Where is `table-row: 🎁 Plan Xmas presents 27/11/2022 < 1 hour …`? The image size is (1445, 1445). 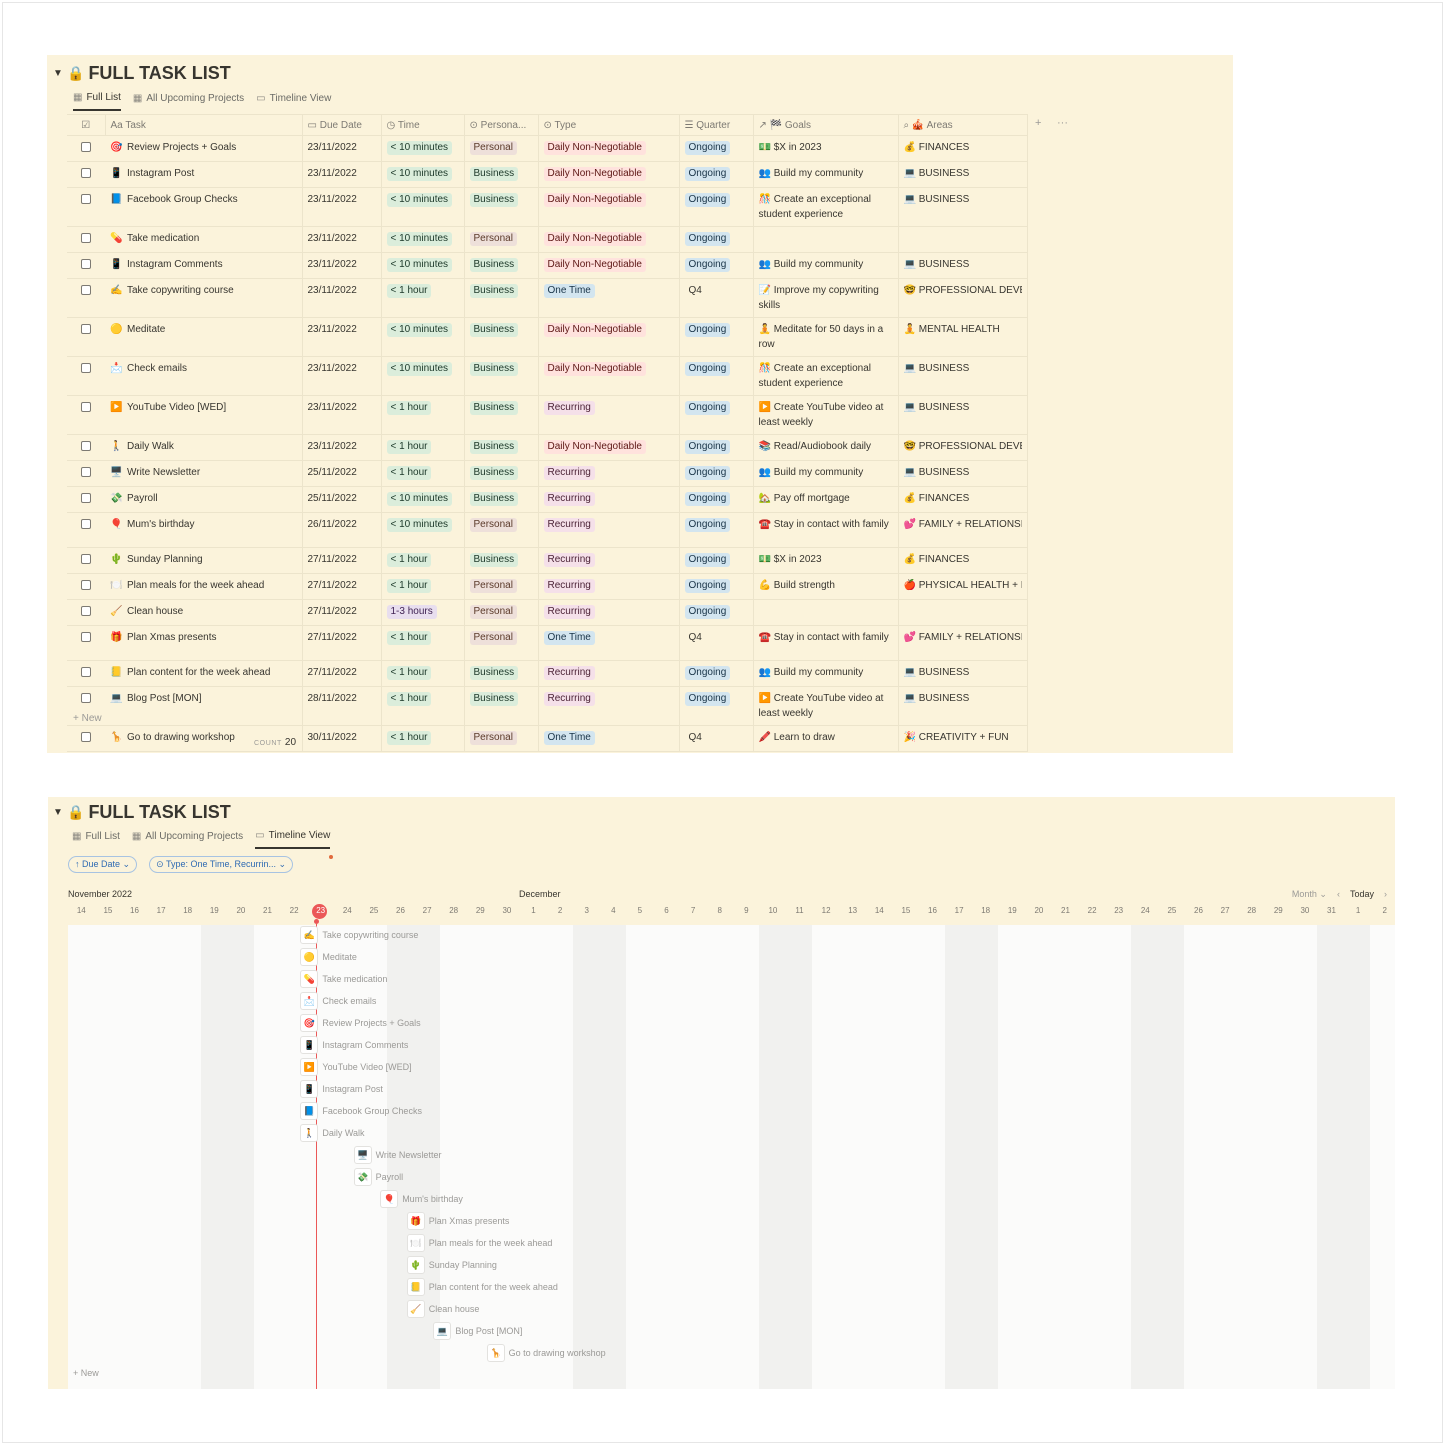
table-row: 🎁 Plan Xmas presents 27/11/2022 < 1 hour … is located at coordinates (547, 643).